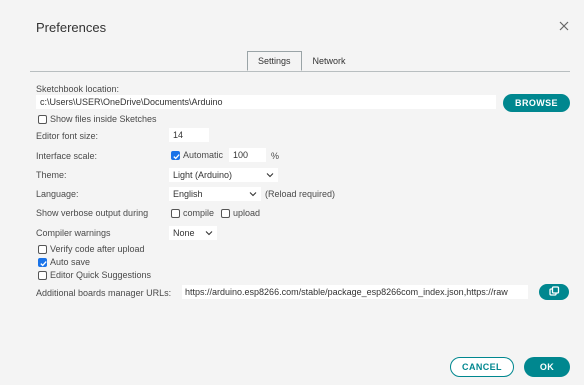 This screenshot has height=385, width=584. Describe the element at coordinates (67, 136) in the screenshot. I see `editor-font-size-label: Editor font size:` at that location.